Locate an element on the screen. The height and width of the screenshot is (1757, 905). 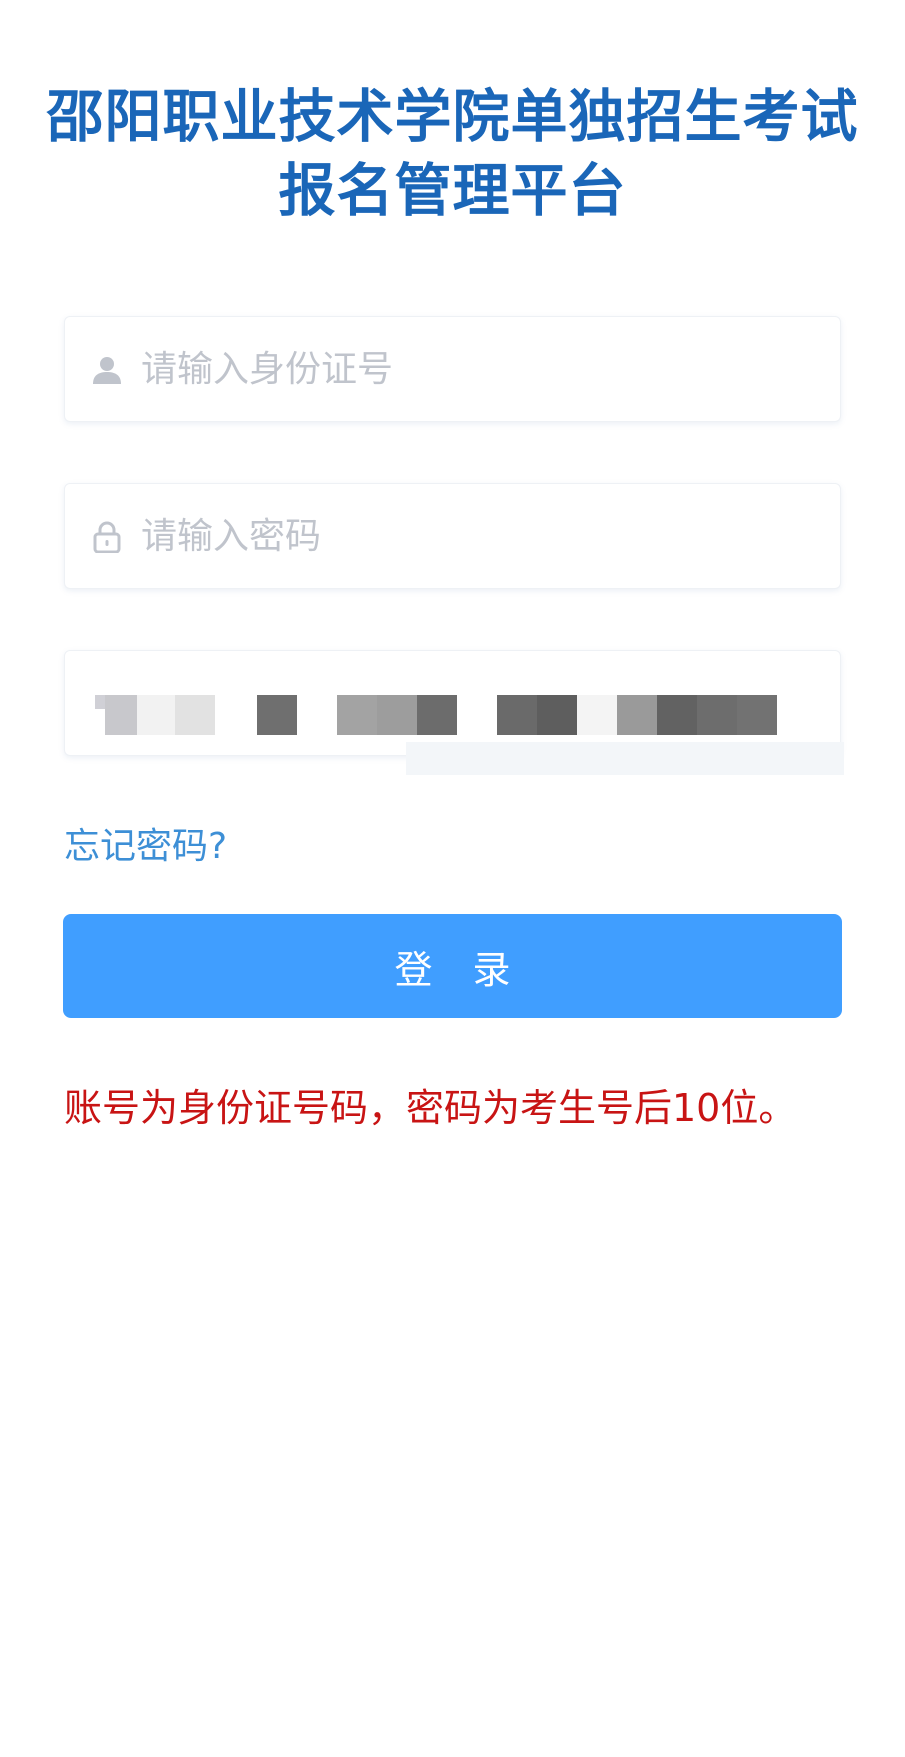
id-number-field is located at coordinates (452, 369).